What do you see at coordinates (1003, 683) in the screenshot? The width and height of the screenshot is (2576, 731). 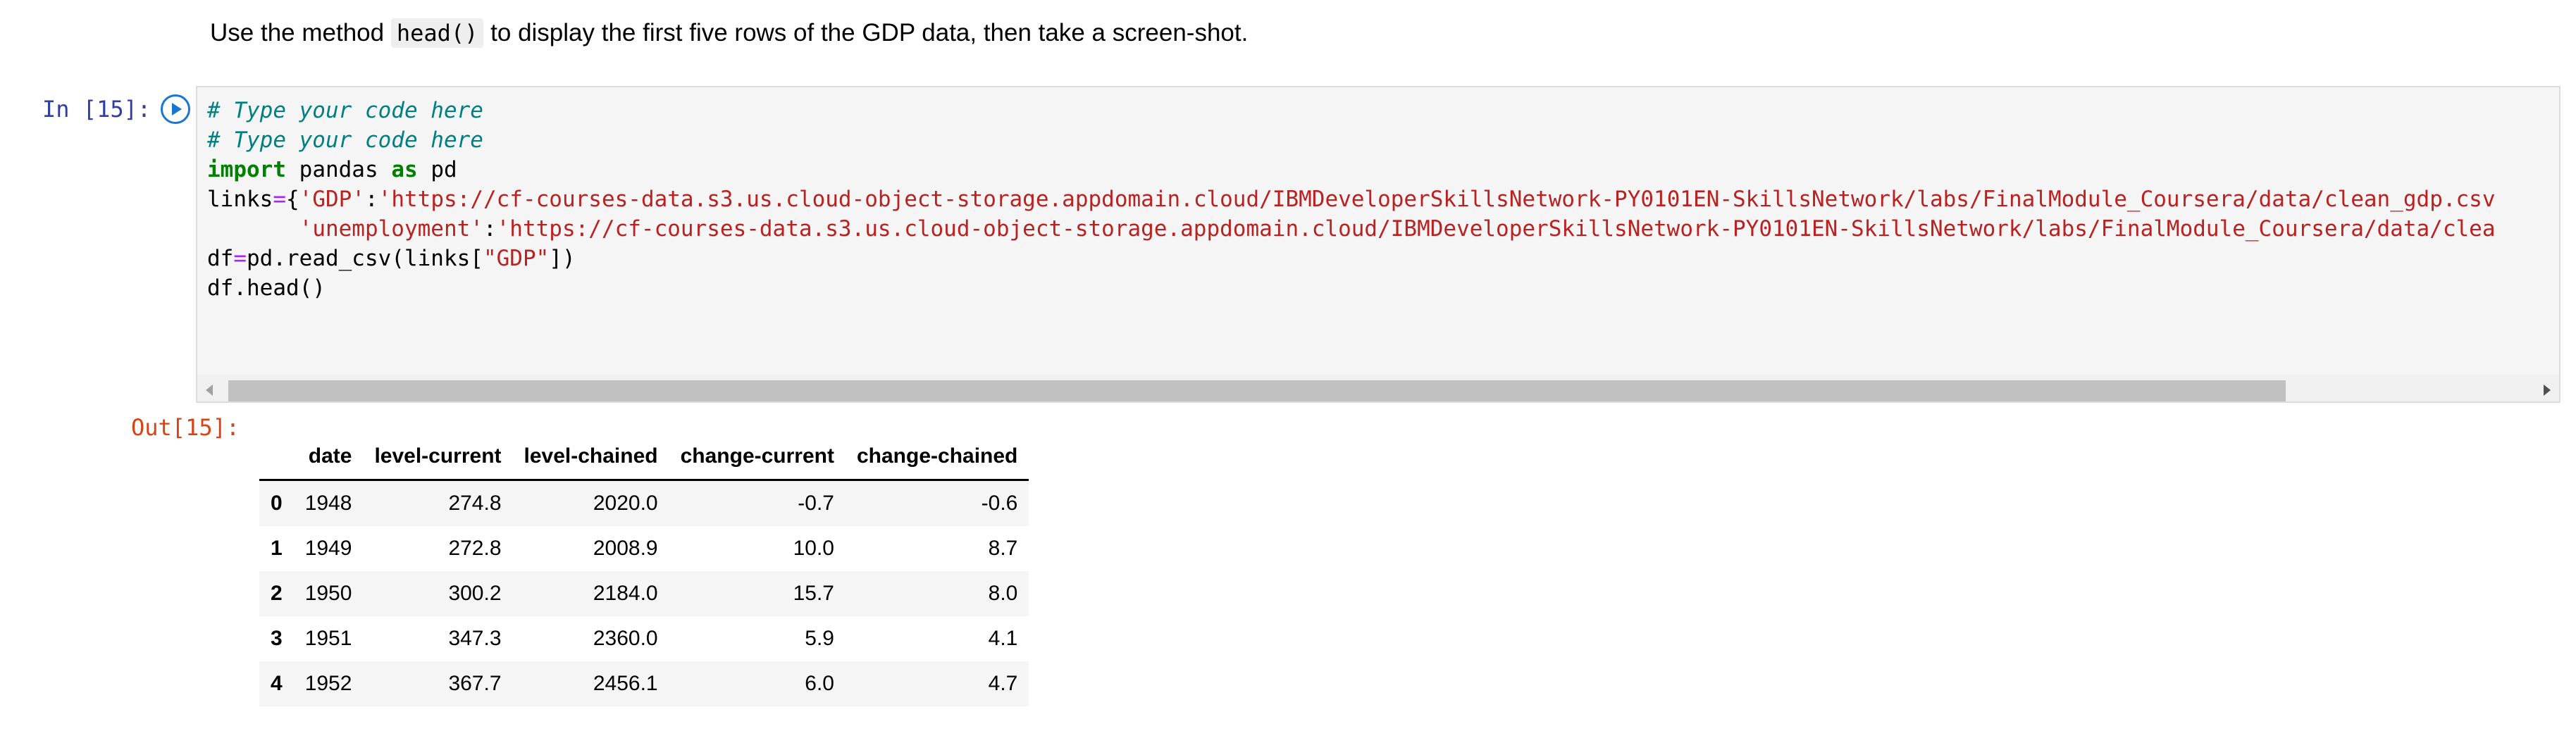 I see `table-cell: 4.7` at bounding box center [1003, 683].